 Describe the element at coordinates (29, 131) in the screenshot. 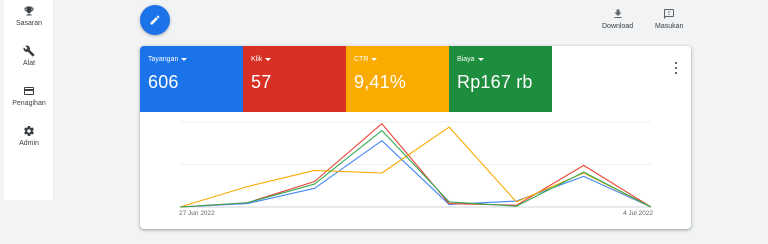

I see `gear-icon` at that location.